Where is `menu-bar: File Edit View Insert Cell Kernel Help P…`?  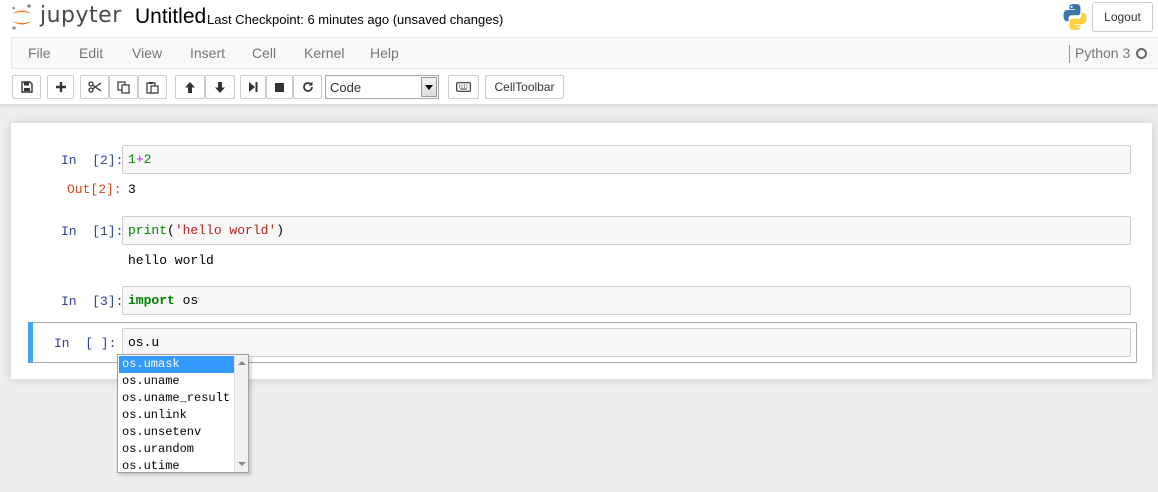 menu-bar: File Edit View Insert Cell Kernel Help P… is located at coordinates (584, 53).